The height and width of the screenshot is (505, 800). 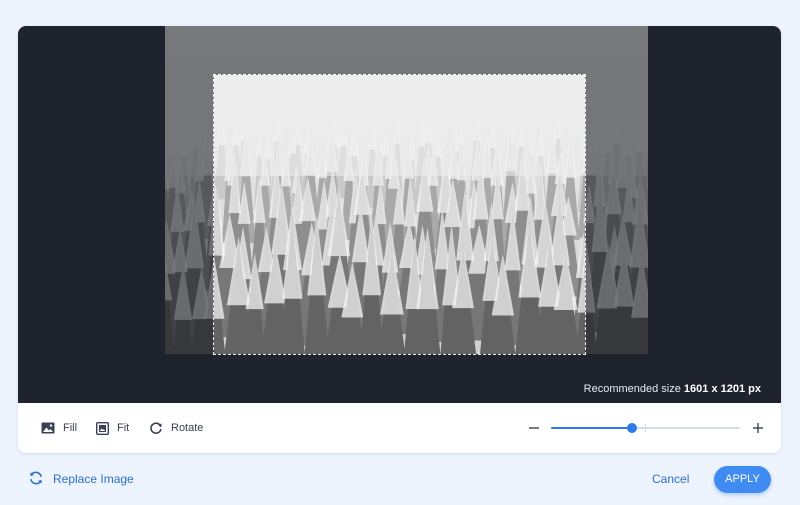 I want to click on refresh-icon, so click(x=36, y=479).